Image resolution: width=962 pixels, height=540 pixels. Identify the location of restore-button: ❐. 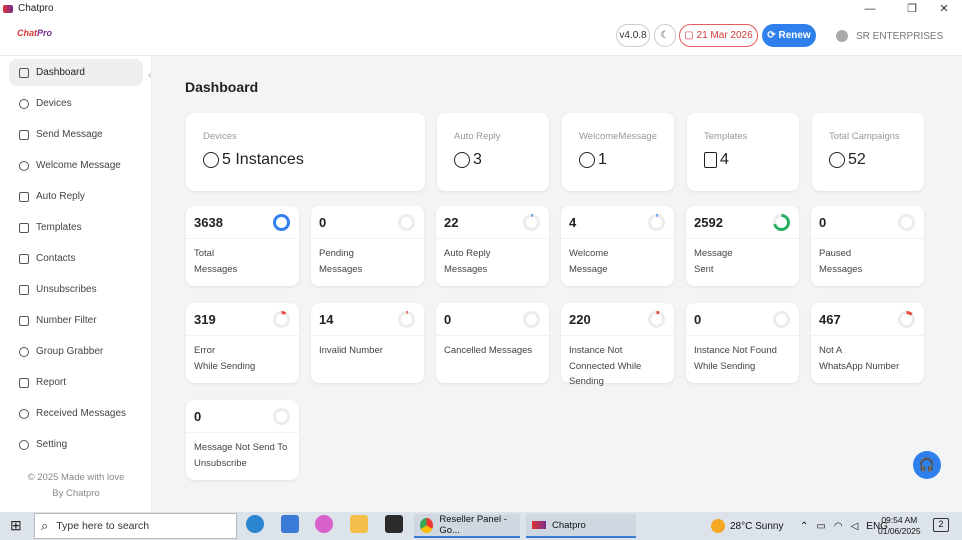
(912, 8).